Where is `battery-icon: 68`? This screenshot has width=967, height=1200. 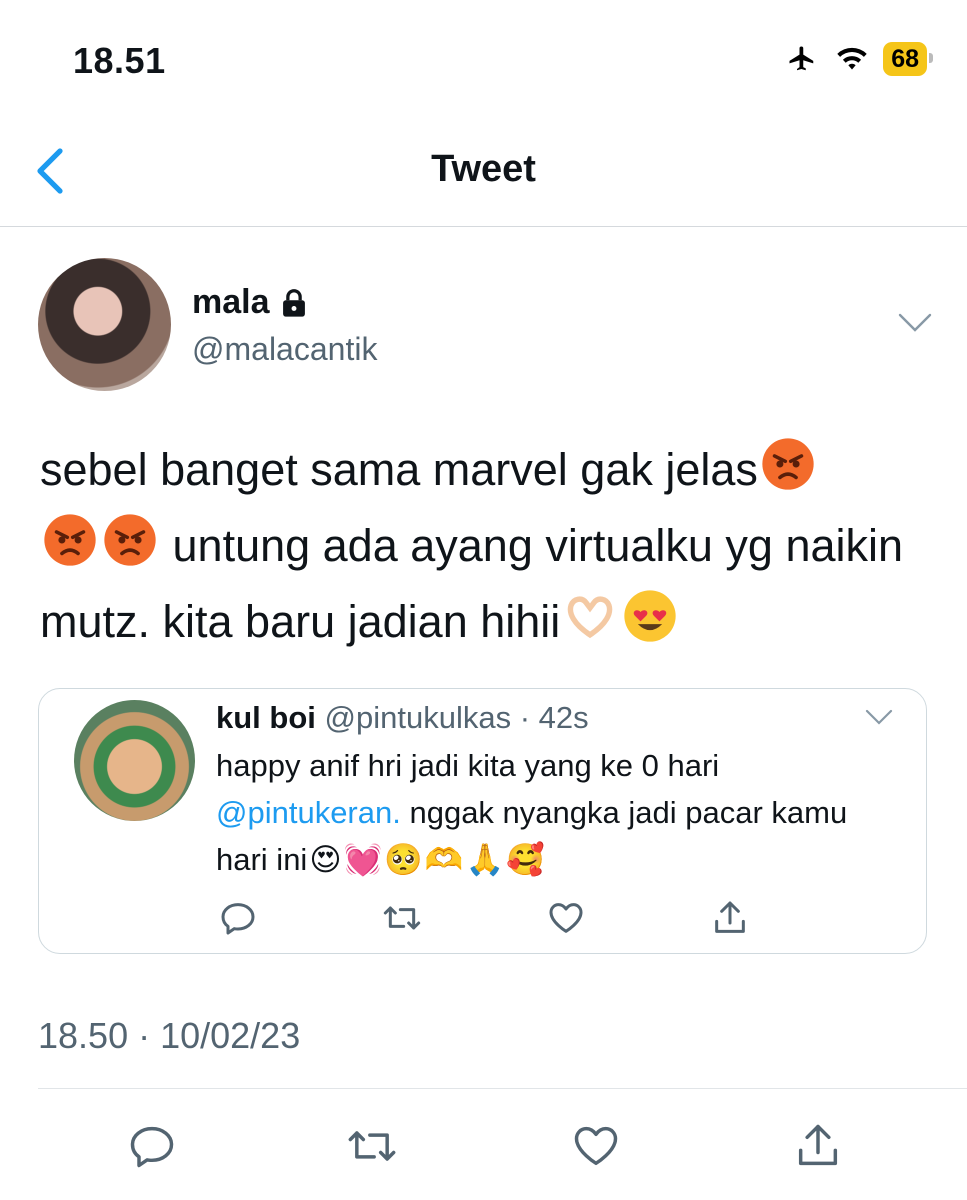
battery-icon: 68 is located at coordinates (908, 59).